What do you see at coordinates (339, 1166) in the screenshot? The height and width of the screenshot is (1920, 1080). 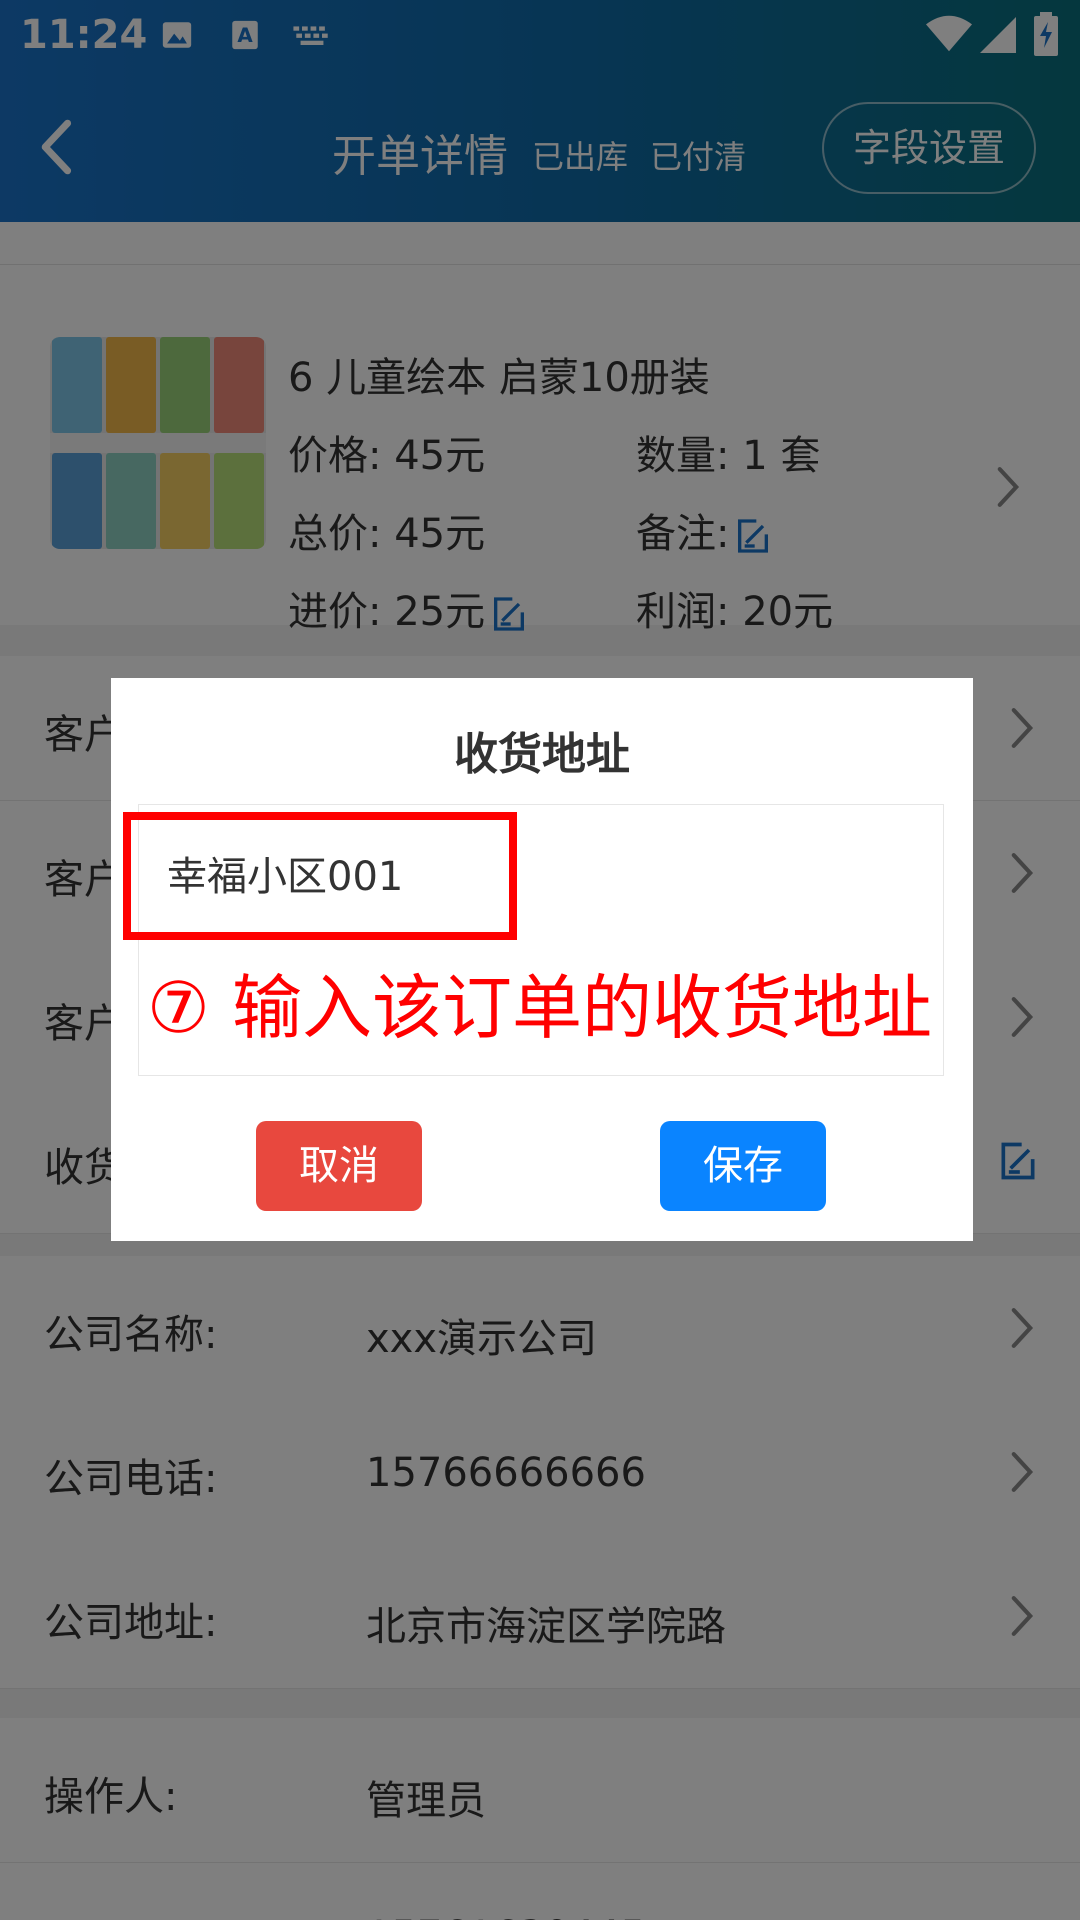 I see `cancel-button: 取消` at bounding box center [339, 1166].